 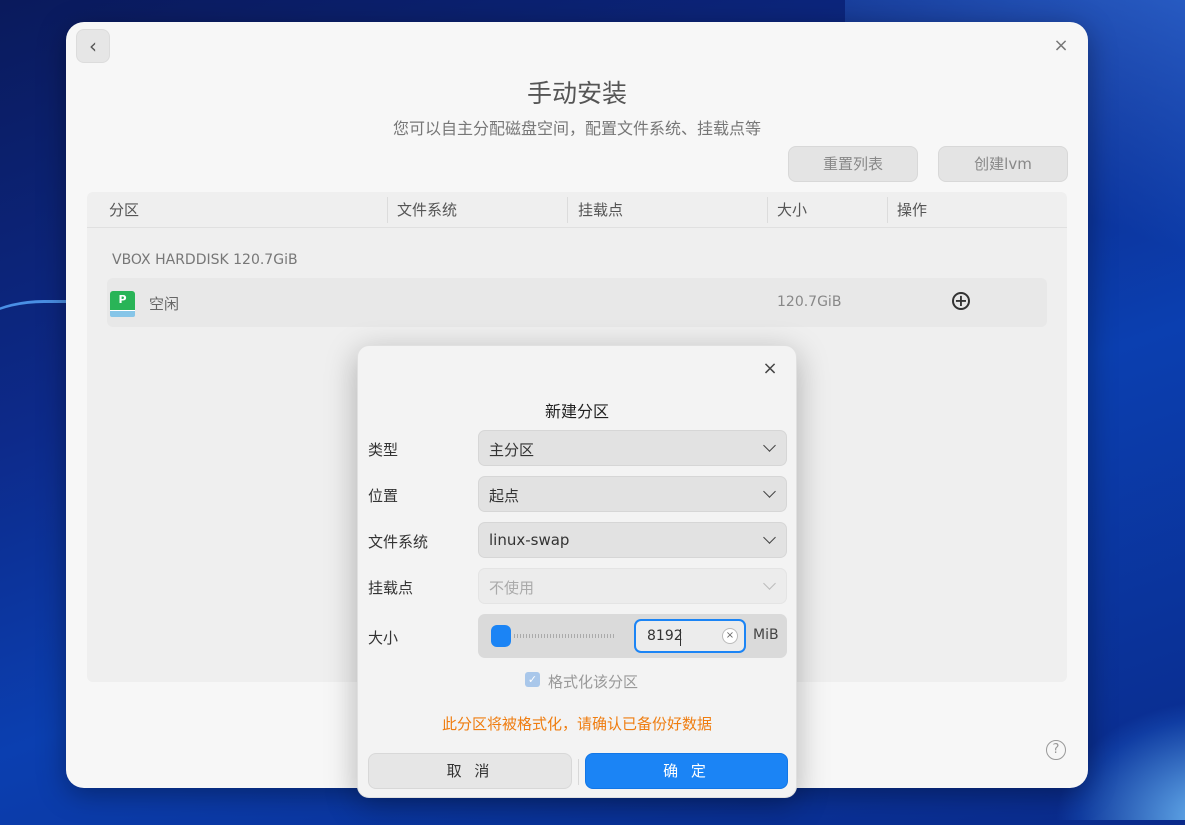 I want to click on size-slider-track, so click(x=564, y=636).